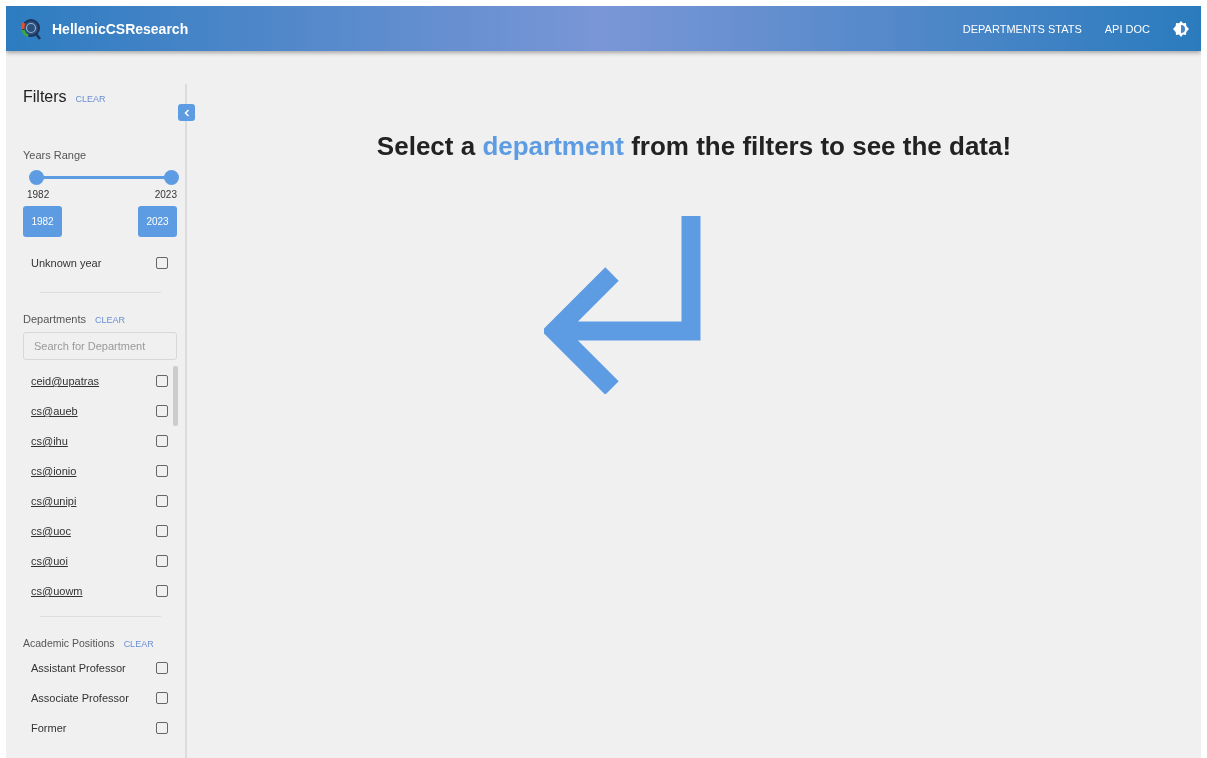 Image resolution: width=1207 pixels, height=758 pixels. What do you see at coordinates (165, 194) in the screenshot?
I see `tick-label: 2023` at bounding box center [165, 194].